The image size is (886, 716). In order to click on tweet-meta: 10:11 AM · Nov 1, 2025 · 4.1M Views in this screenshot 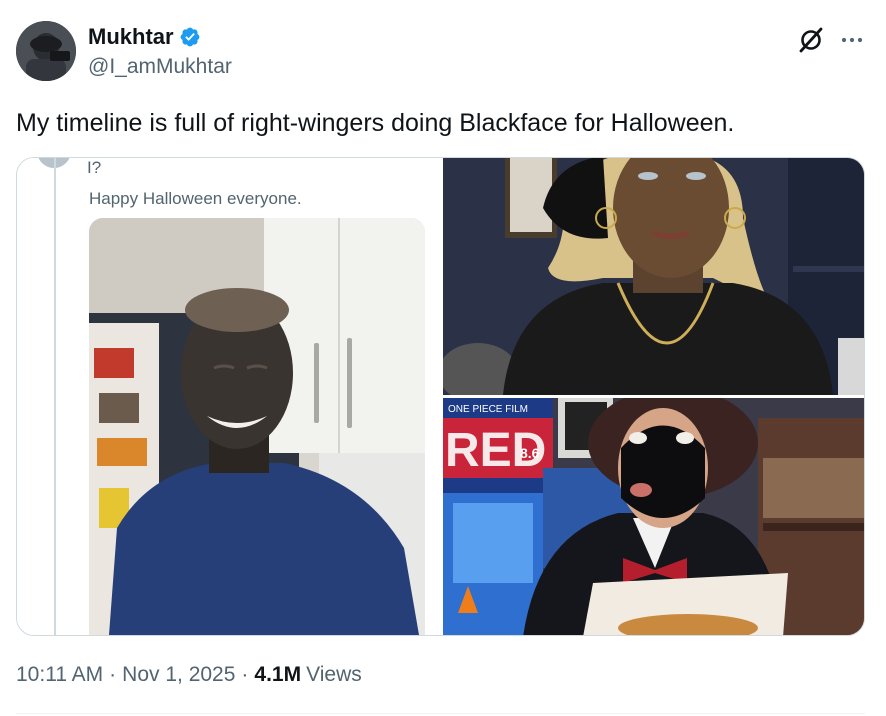, I will do `click(189, 675)`.